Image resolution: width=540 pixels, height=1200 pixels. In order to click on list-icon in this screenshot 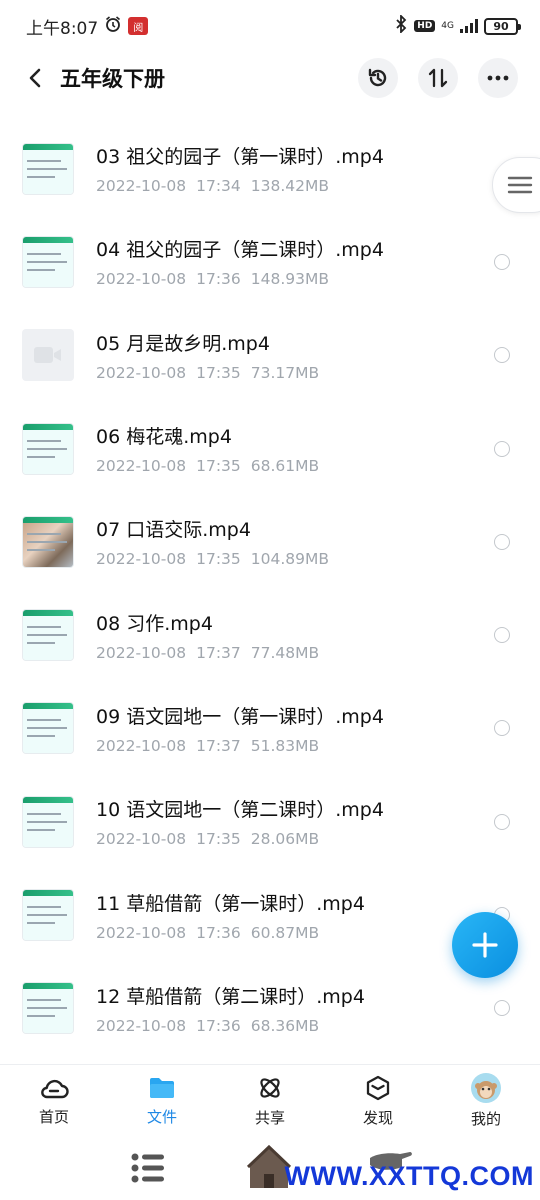, I will do `click(148, 1170)`.